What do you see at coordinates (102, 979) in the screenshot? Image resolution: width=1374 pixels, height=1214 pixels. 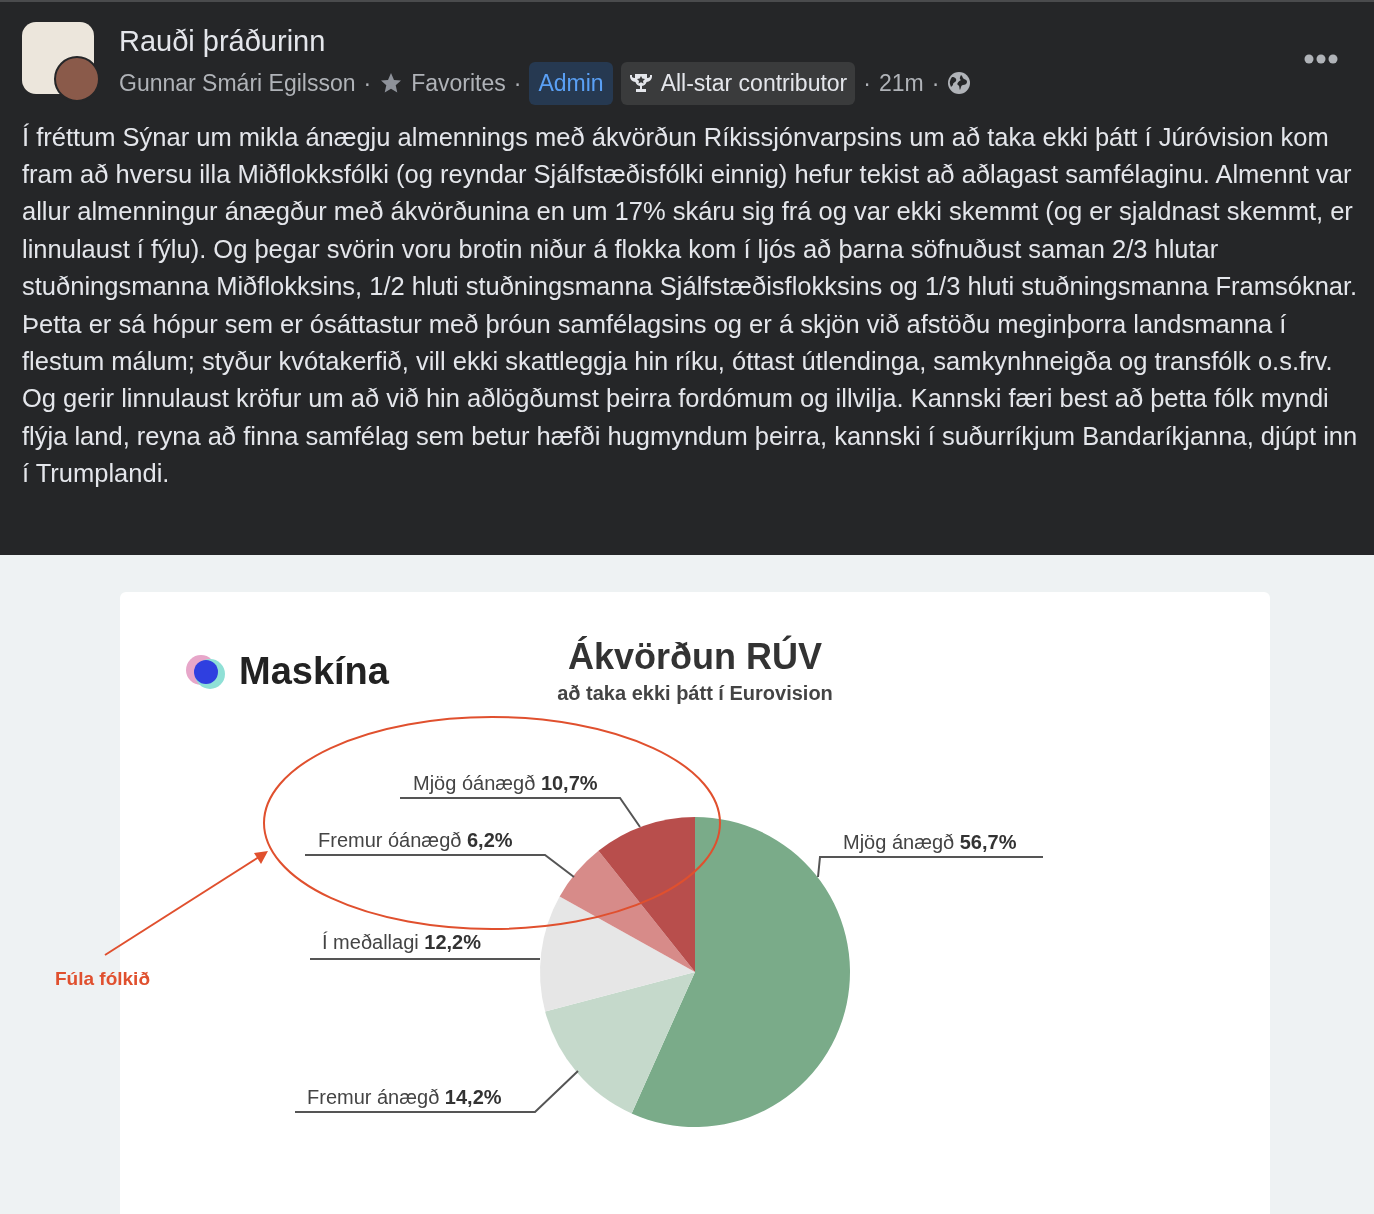 I see `annotation-label: Fúla fólkið` at bounding box center [102, 979].